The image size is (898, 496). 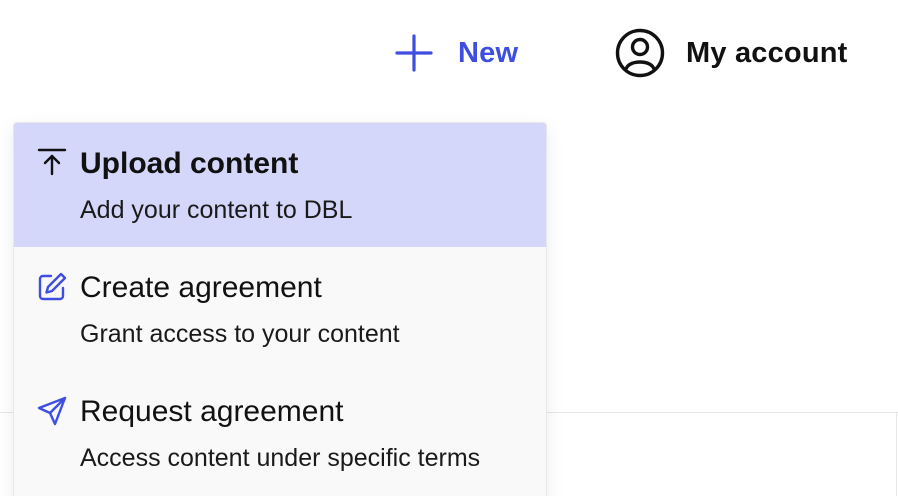 I want to click on background-divider-vertical, so click(x=896, y=454).